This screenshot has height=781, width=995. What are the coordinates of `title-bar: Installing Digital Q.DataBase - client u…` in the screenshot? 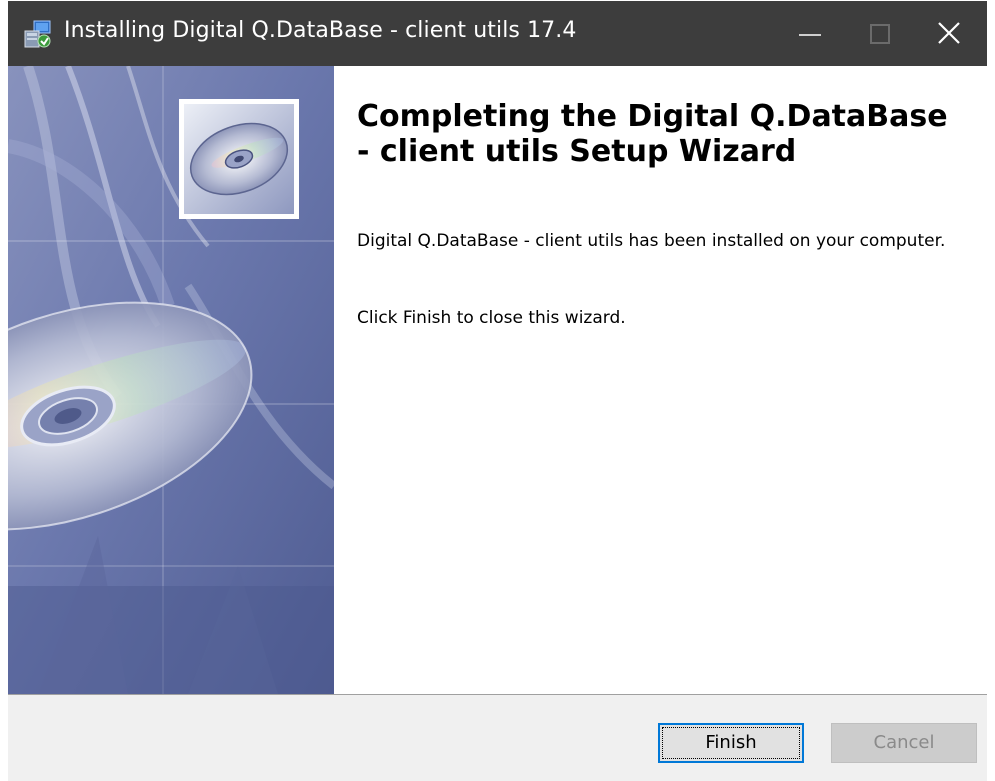 It's located at (497, 33).